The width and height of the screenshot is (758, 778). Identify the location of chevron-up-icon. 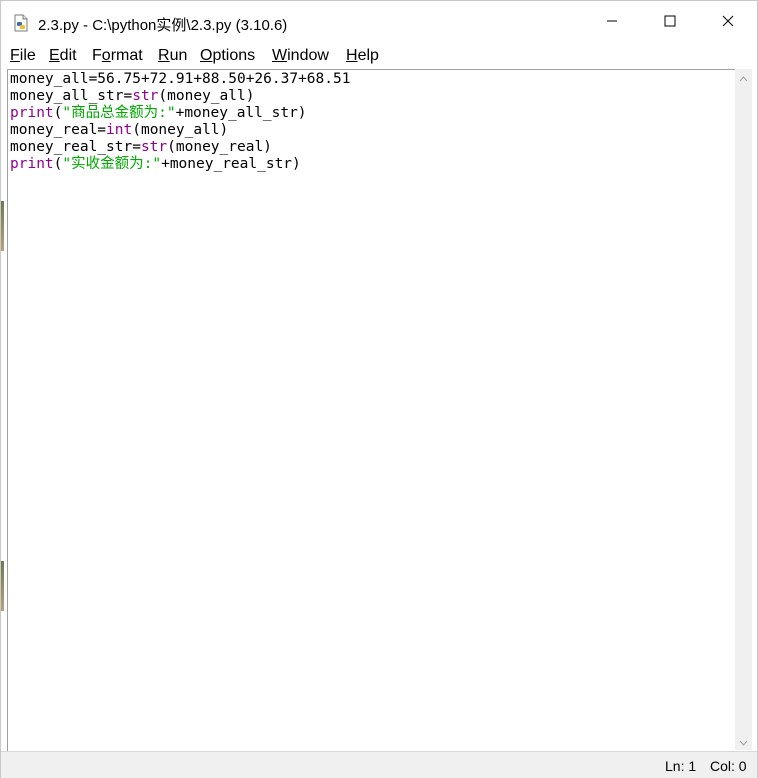
(743, 78).